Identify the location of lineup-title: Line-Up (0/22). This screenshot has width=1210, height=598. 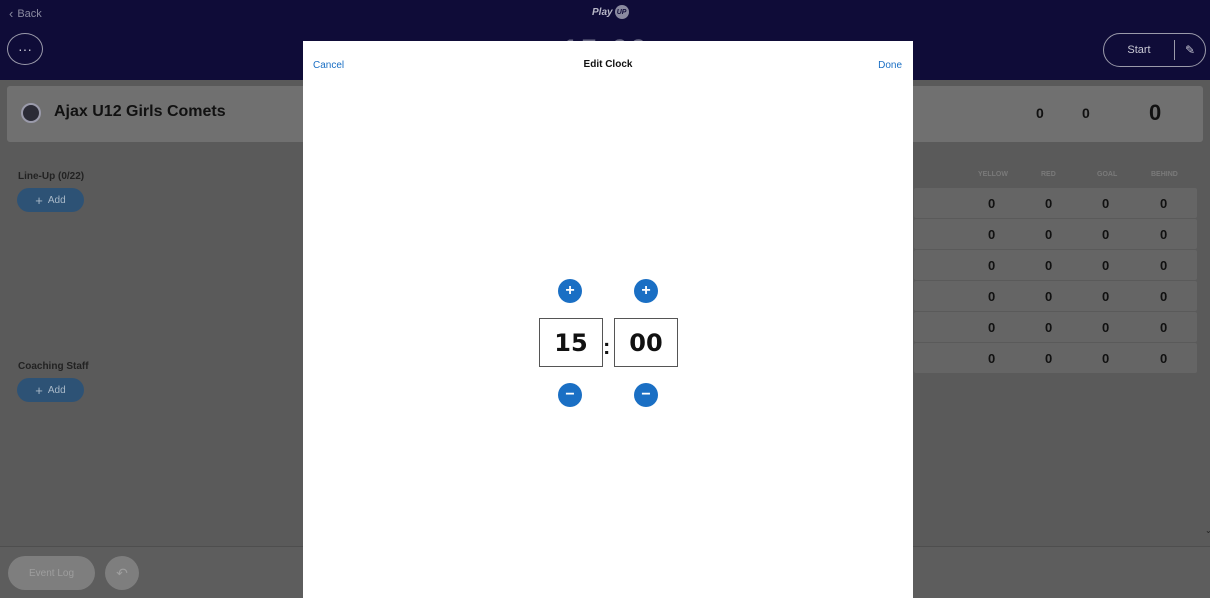
(51, 176).